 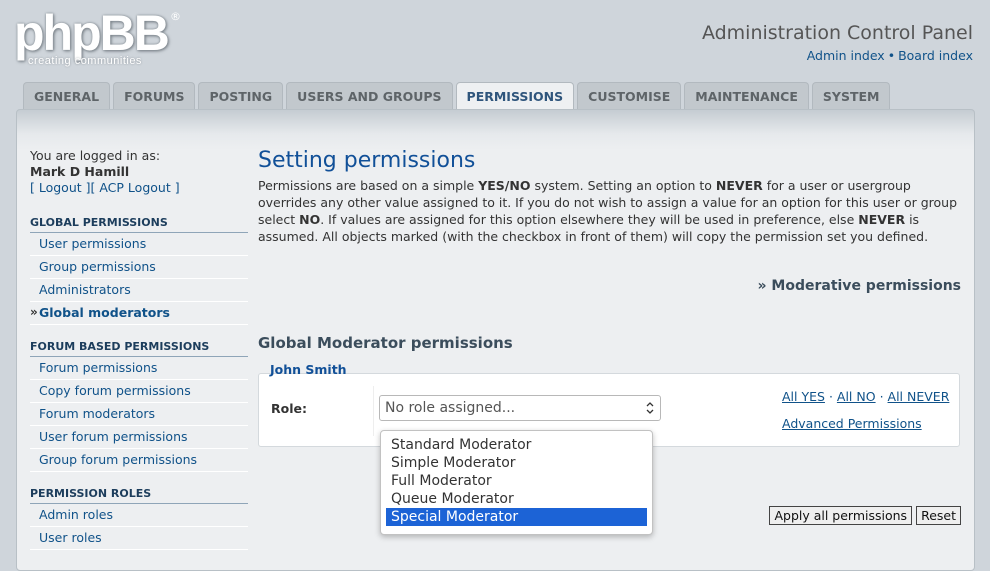 I want to click on tab-customise: CUSTOMISE, so click(x=629, y=95).